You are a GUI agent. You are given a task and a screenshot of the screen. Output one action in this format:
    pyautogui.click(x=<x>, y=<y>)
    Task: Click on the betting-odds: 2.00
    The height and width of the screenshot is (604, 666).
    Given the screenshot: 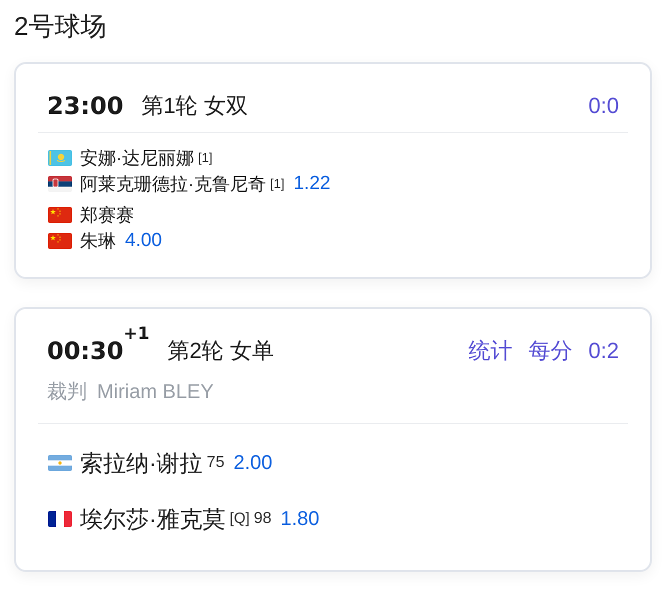 What is the action you would take?
    pyautogui.click(x=252, y=463)
    